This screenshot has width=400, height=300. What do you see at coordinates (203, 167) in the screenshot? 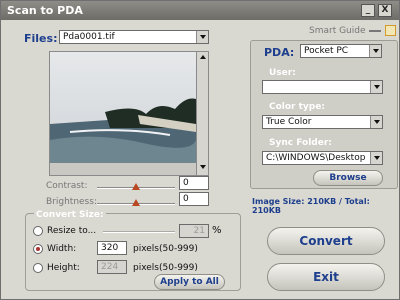
I see `scroll-down-icon` at bounding box center [203, 167].